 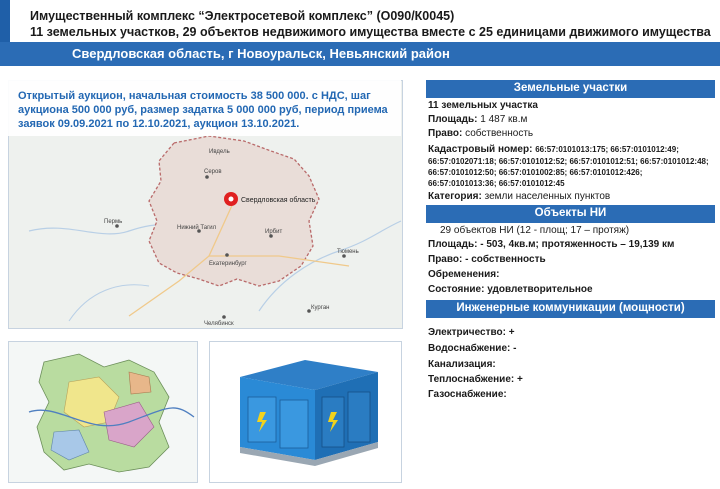 What do you see at coordinates (504, 119) in the screenshot?
I see `land-area-value: 1 487 кв.м` at bounding box center [504, 119].